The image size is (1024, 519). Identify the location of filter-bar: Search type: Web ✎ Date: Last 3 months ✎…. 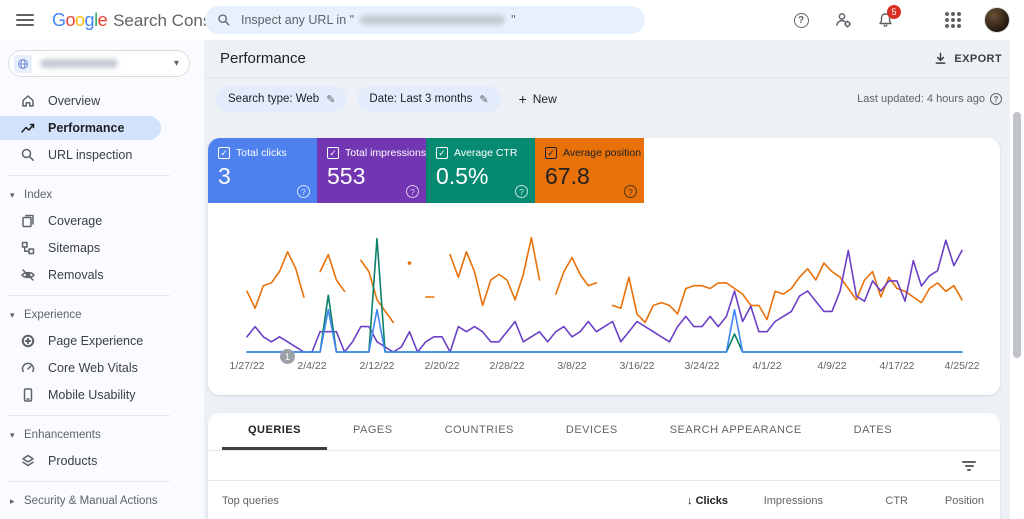
(614, 99).